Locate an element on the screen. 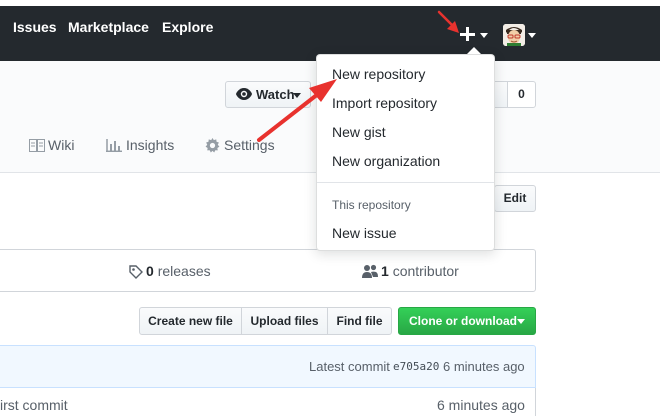 This screenshot has height=416, width=660. book-icon is located at coordinates (37, 145).